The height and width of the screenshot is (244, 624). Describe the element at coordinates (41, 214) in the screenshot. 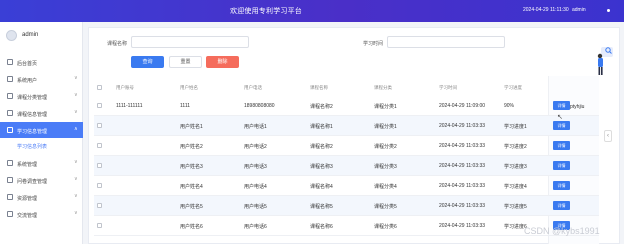

I see `sidebar-item: 交流管理 ∨` at that location.